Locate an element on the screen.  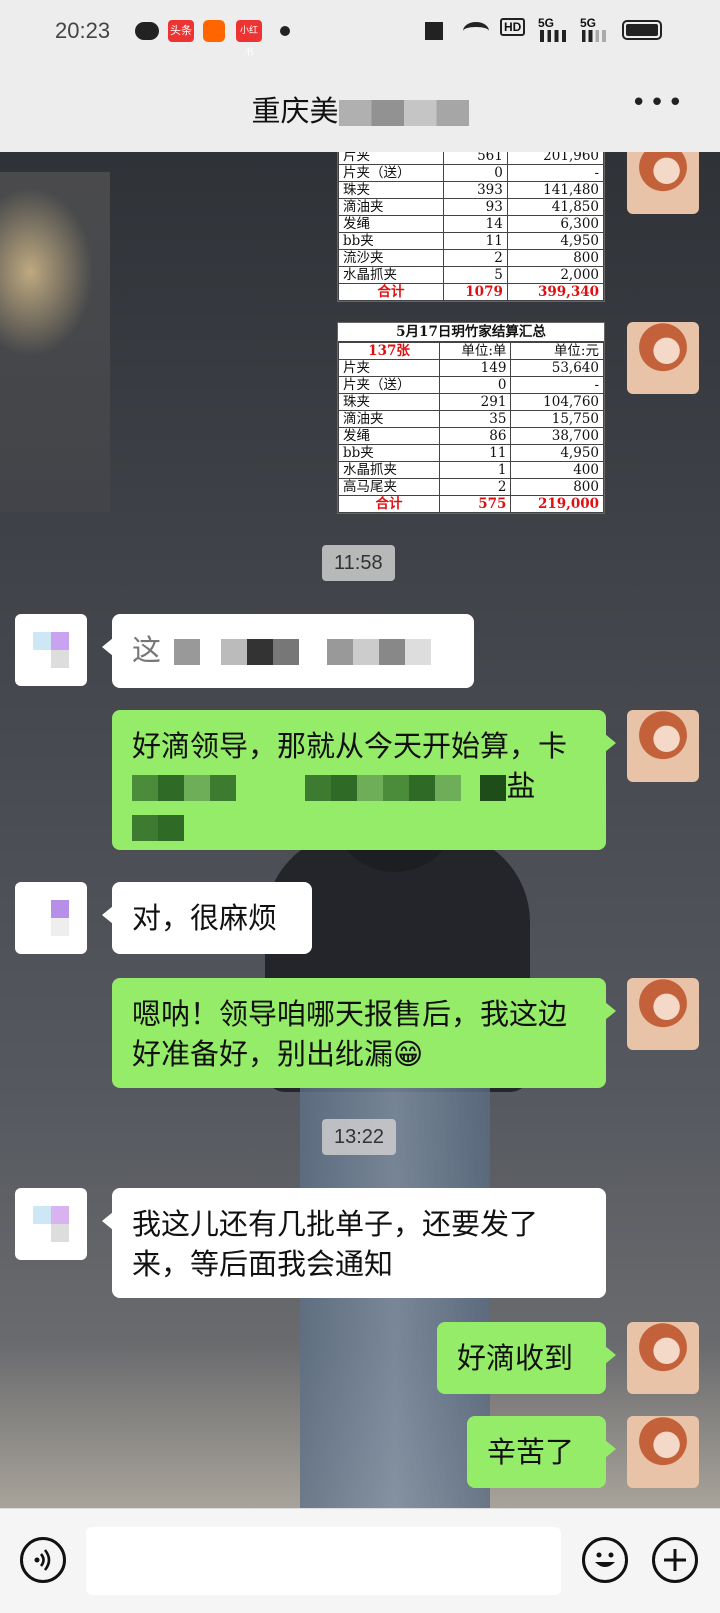
message-bubble-right: 辛苦了 is located at coordinates (541, 1452).